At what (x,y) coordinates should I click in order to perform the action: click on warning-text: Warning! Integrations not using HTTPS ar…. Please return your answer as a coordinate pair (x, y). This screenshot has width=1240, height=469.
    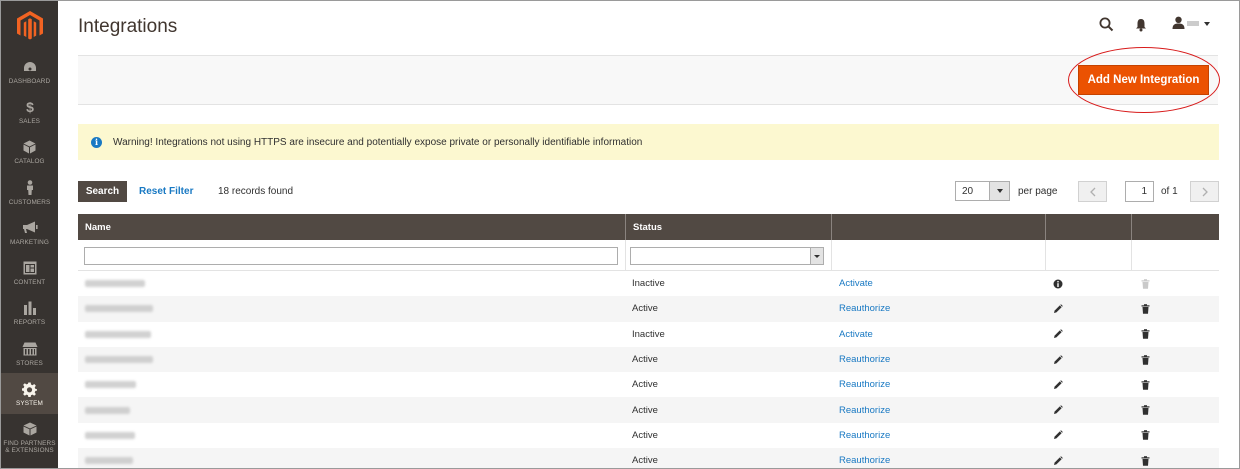
    Looking at the image, I should click on (378, 142).